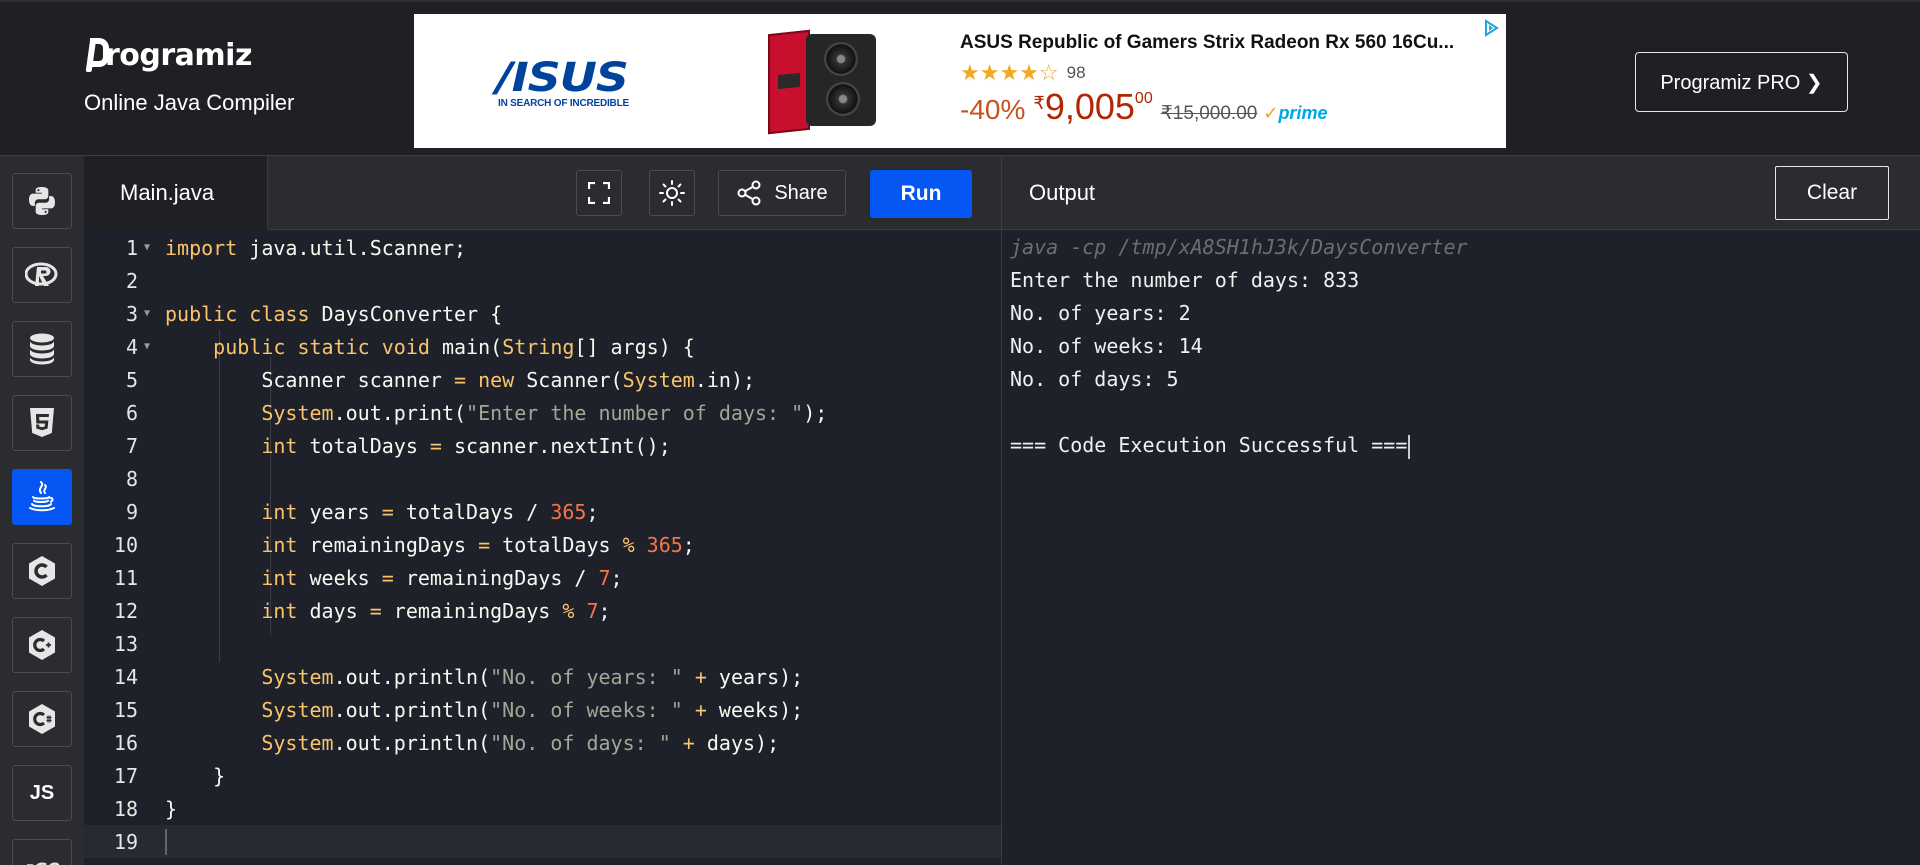 The image size is (1920, 865). What do you see at coordinates (542, 643) in the screenshot?
I see `code-line: 13` at bounding box center [542, 643].